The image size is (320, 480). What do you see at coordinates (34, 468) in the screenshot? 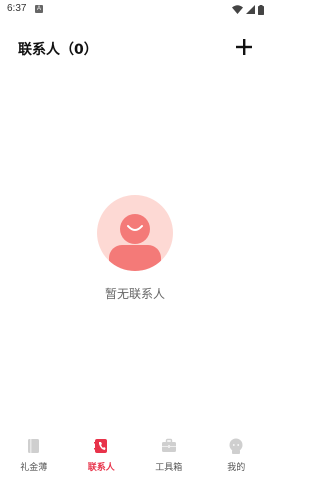
I see `tab-label: 礼金薄` at bounding box center [34, 468].